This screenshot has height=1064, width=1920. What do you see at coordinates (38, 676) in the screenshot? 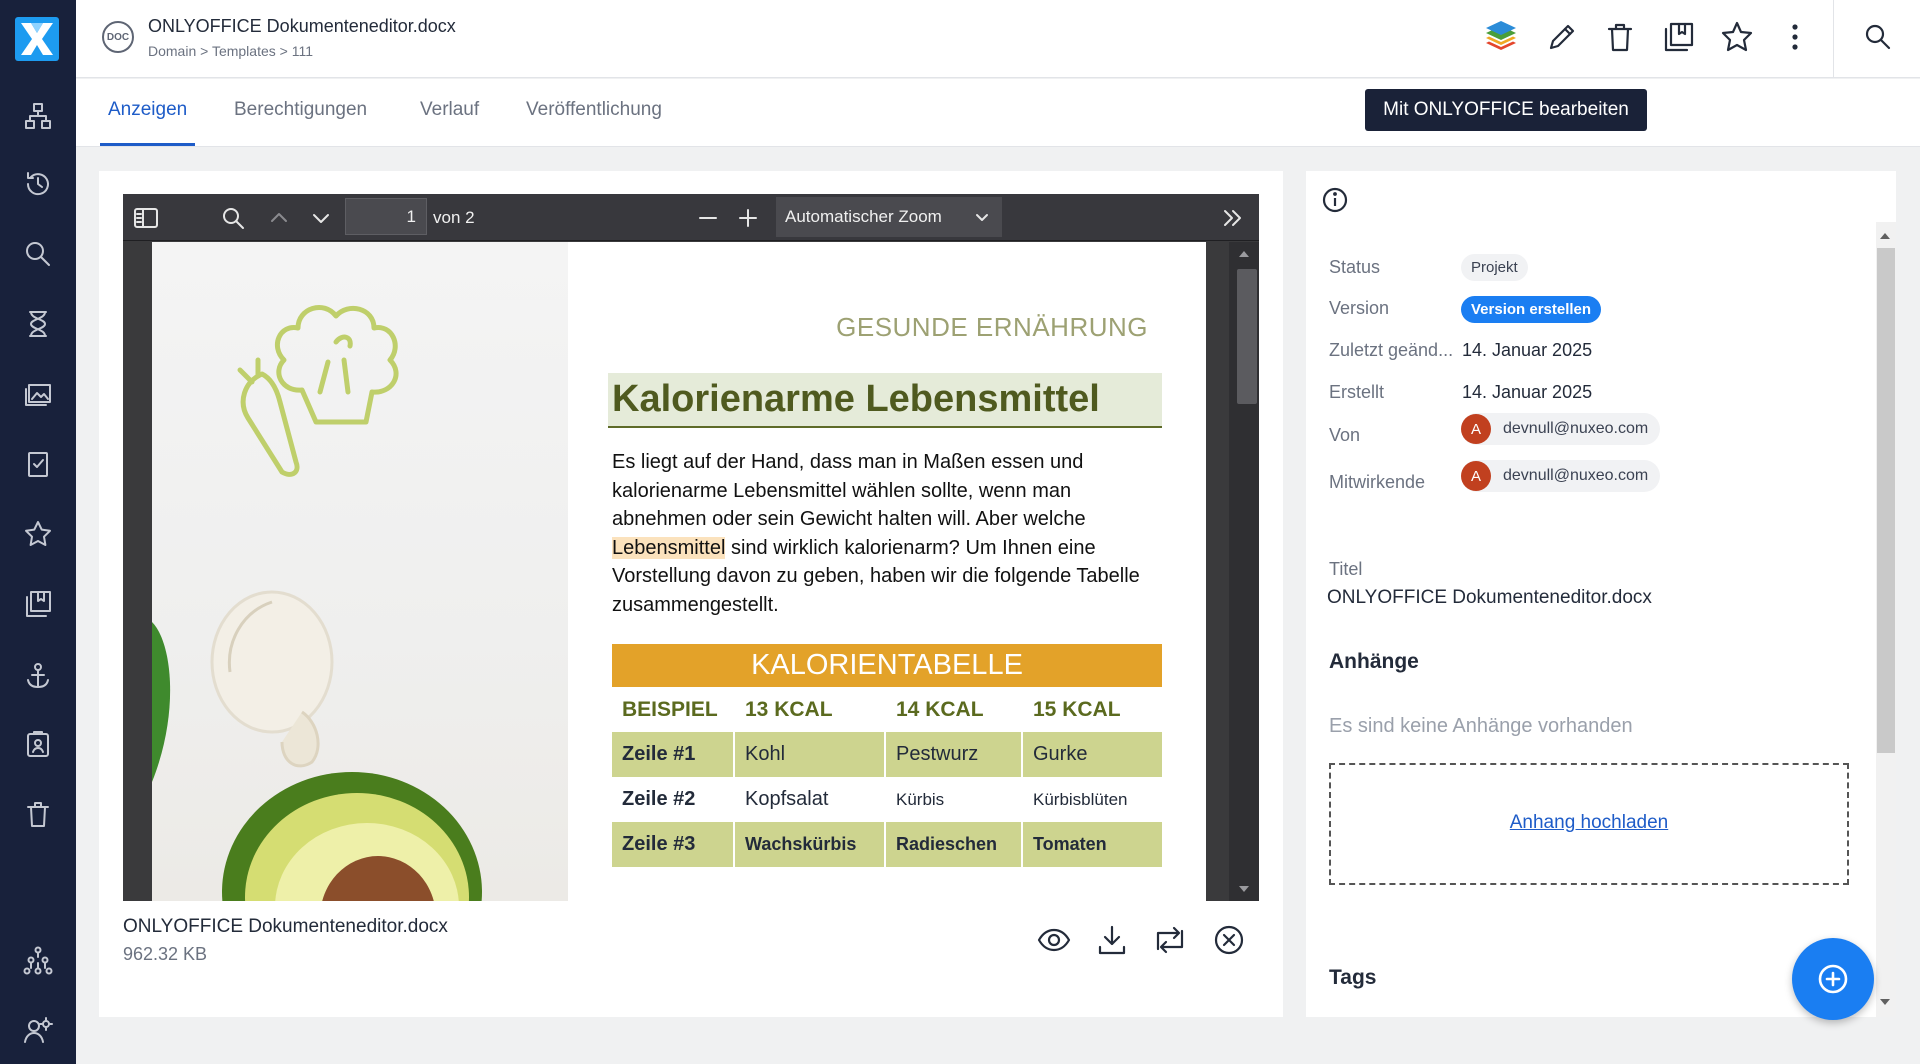
I see `user-anchor-icon` at bounding box center [38, 676].